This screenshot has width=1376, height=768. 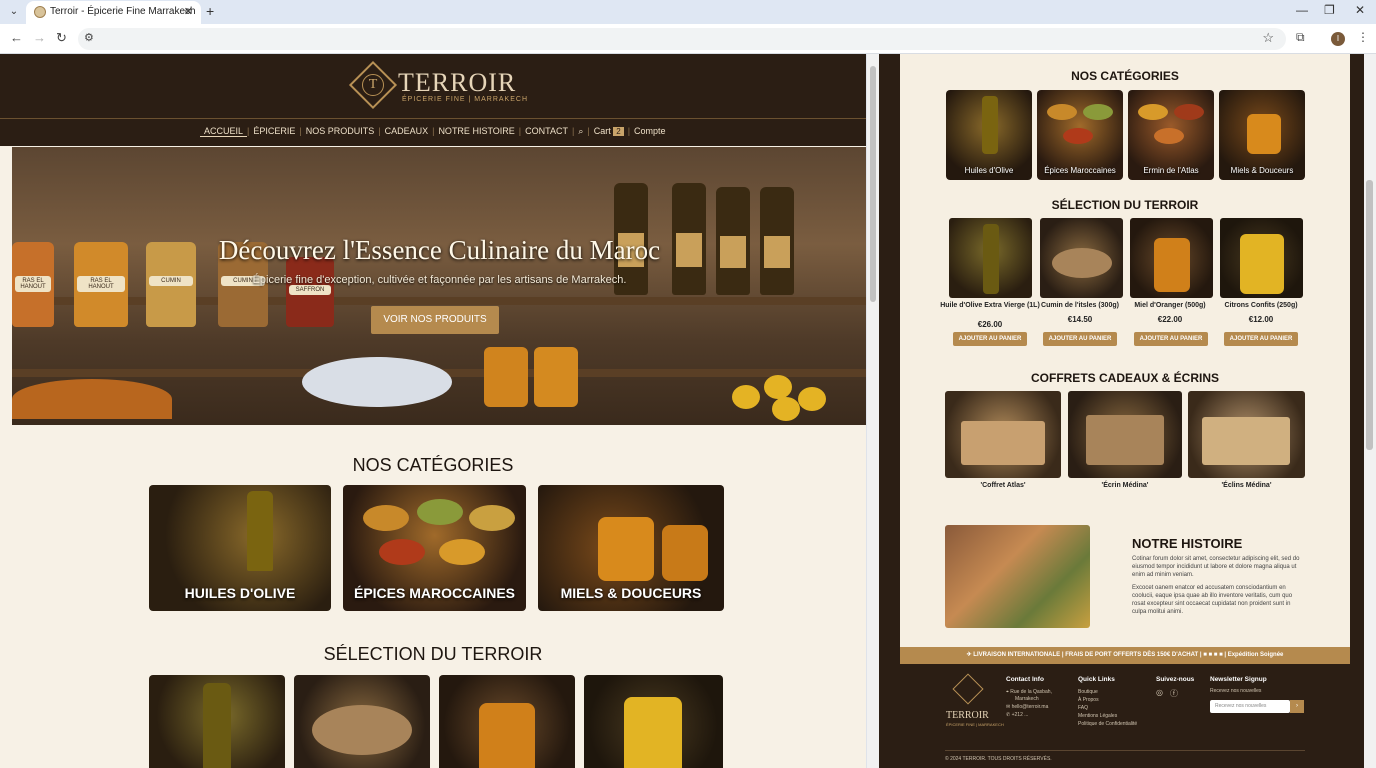 I want to click on footer-link: Boutique, so click(x=1088, y=692).